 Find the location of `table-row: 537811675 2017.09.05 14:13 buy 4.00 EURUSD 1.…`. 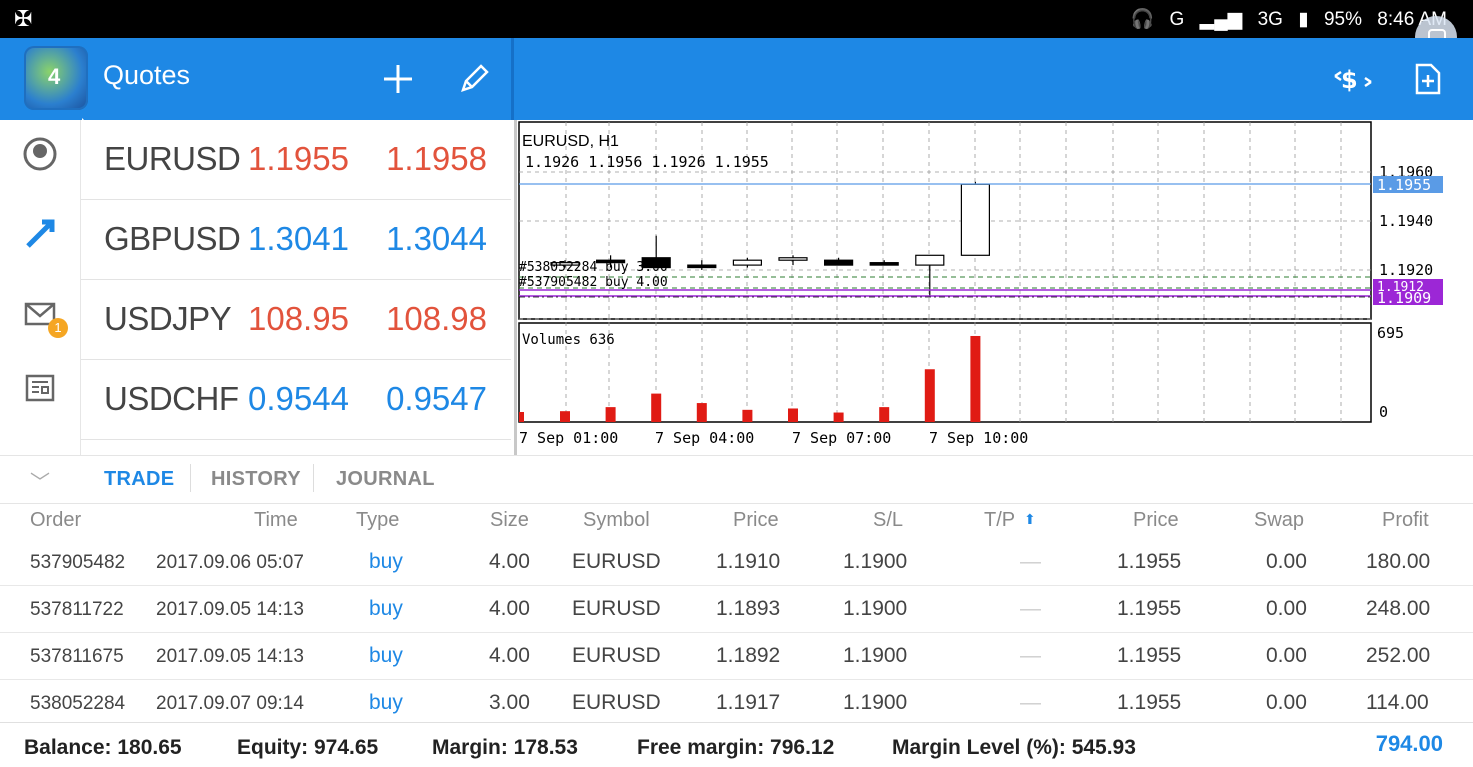

table-row: 537811675 2017.09.05 14:13 buy 4.00 EURUSD 1.… is located at coordinates (736, 656).